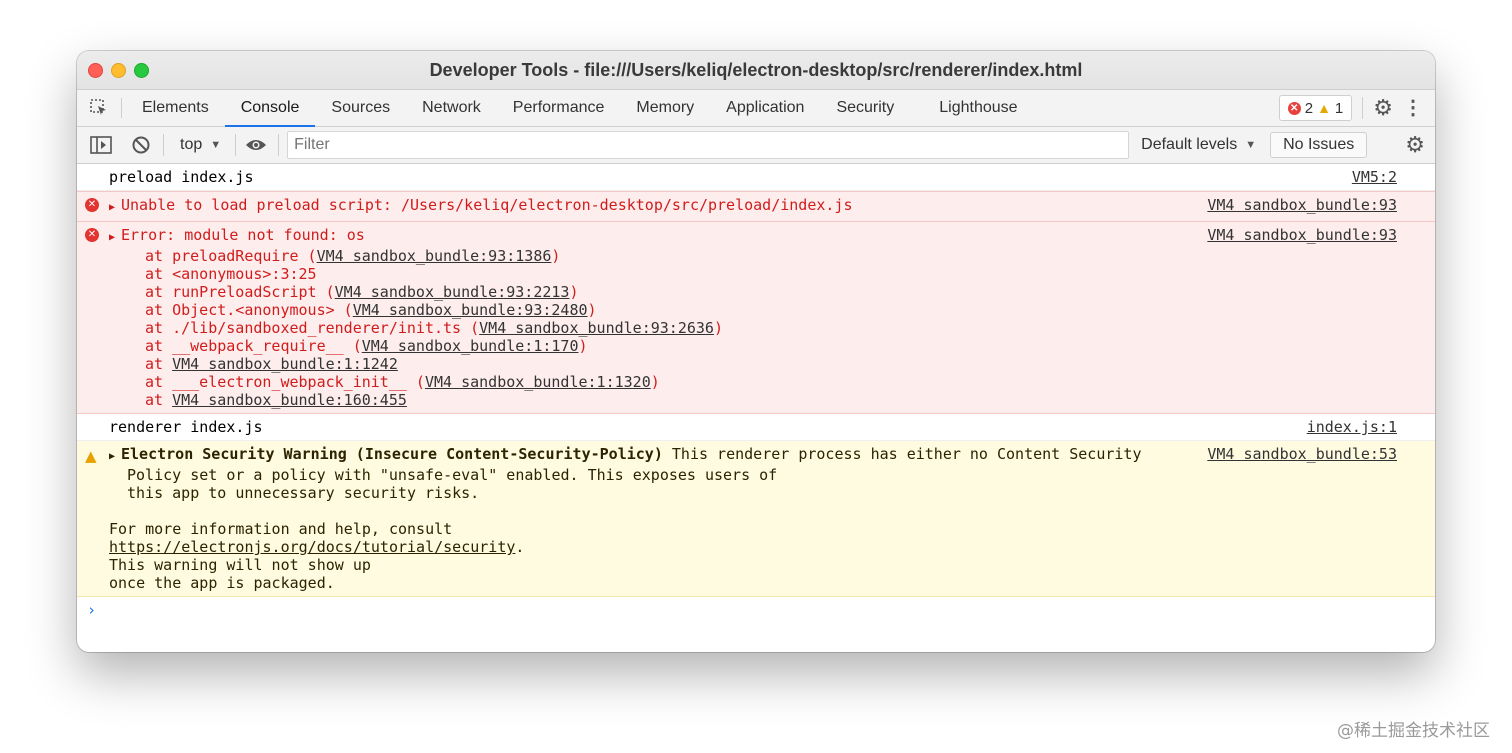  I want to click on clear-console-icon, so click(141, 145).